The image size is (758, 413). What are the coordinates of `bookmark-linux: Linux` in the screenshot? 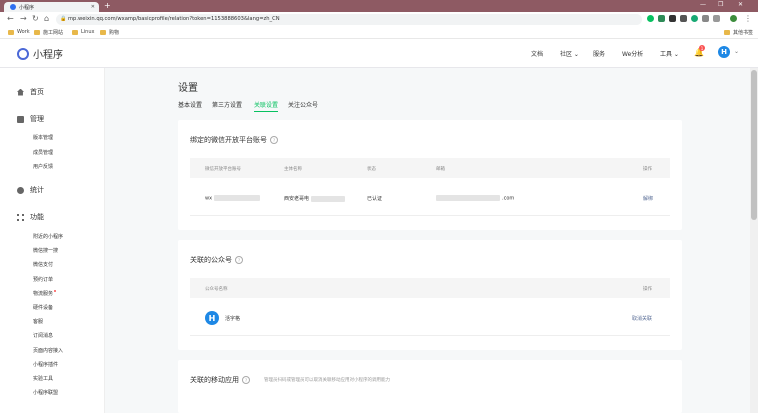 It's located at (83, 32).